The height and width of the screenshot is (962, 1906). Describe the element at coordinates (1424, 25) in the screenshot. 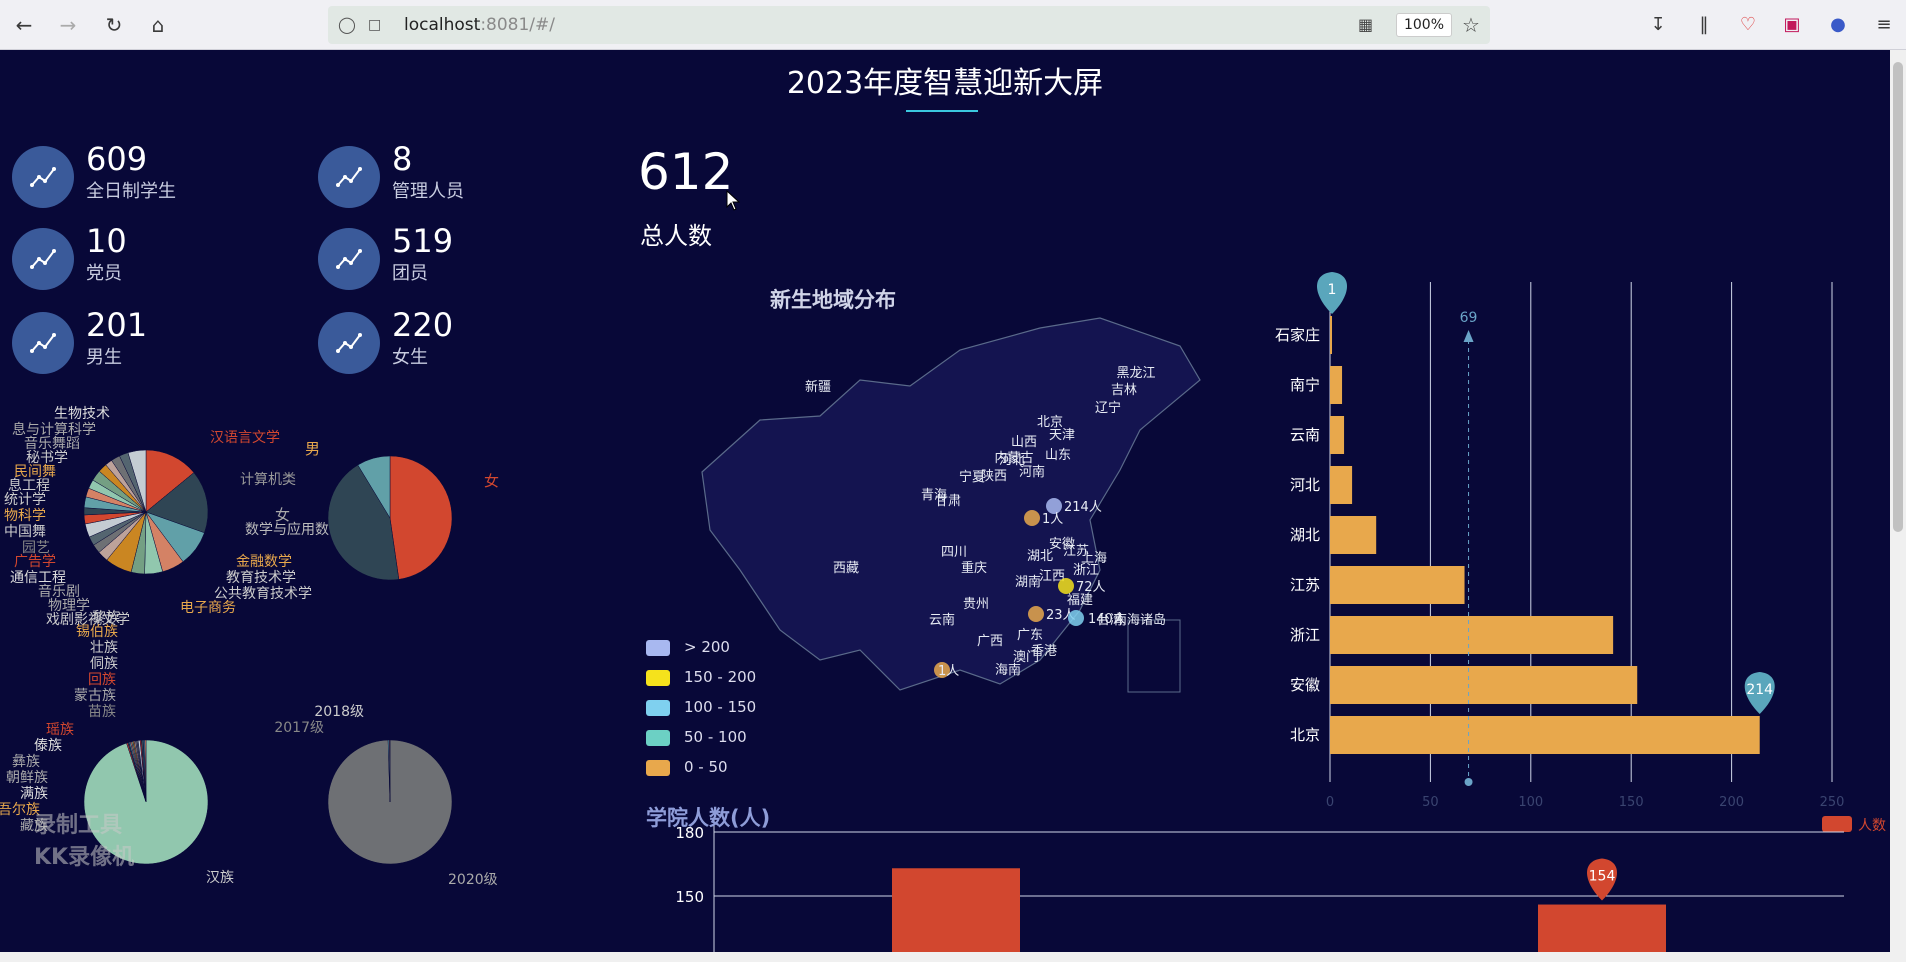

I see `zoom-level: 100%` at that location.